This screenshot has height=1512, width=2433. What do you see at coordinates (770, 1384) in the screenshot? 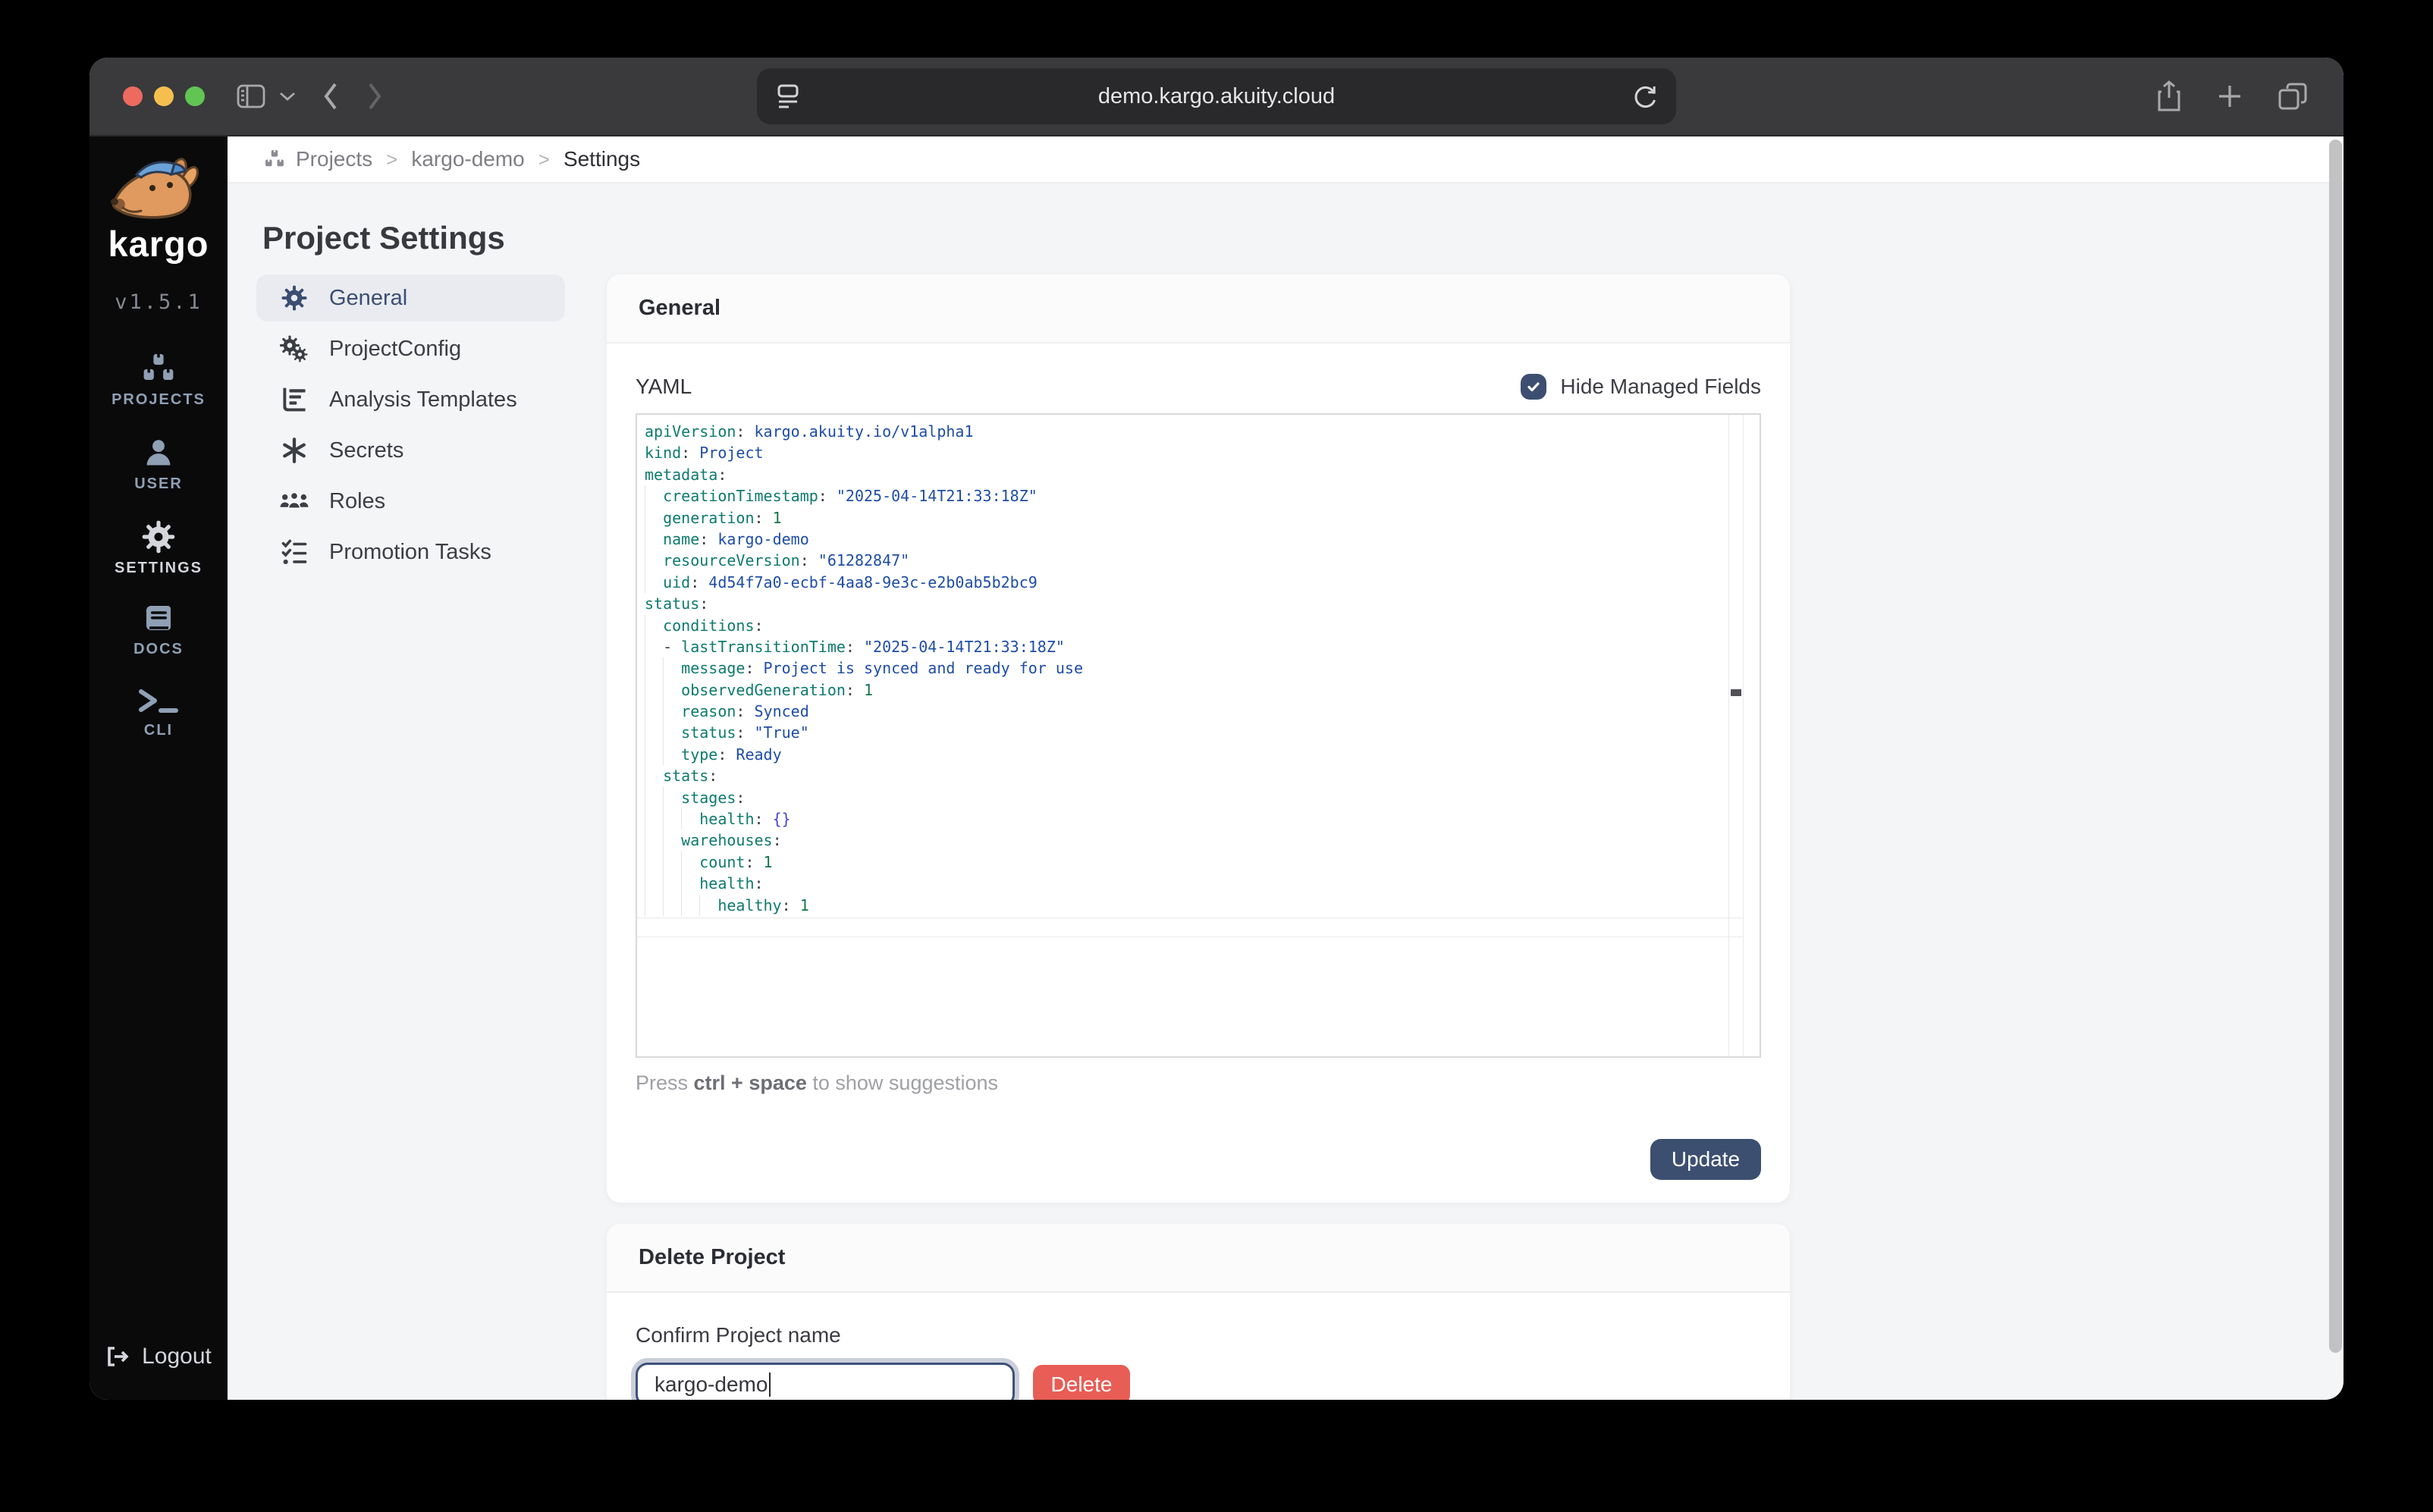
I see `text-caret` at bounding box center [770, 1384].